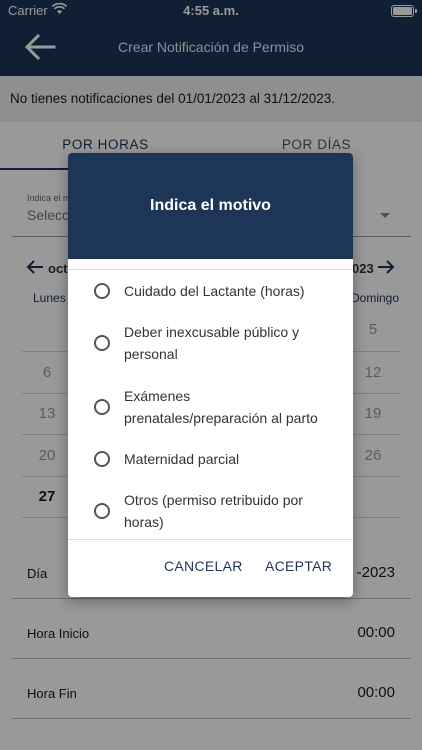 This screenshot has width=422, height=750. I want to click on option-label: Otros (permiso retribuido por horas), so click(213, 511).